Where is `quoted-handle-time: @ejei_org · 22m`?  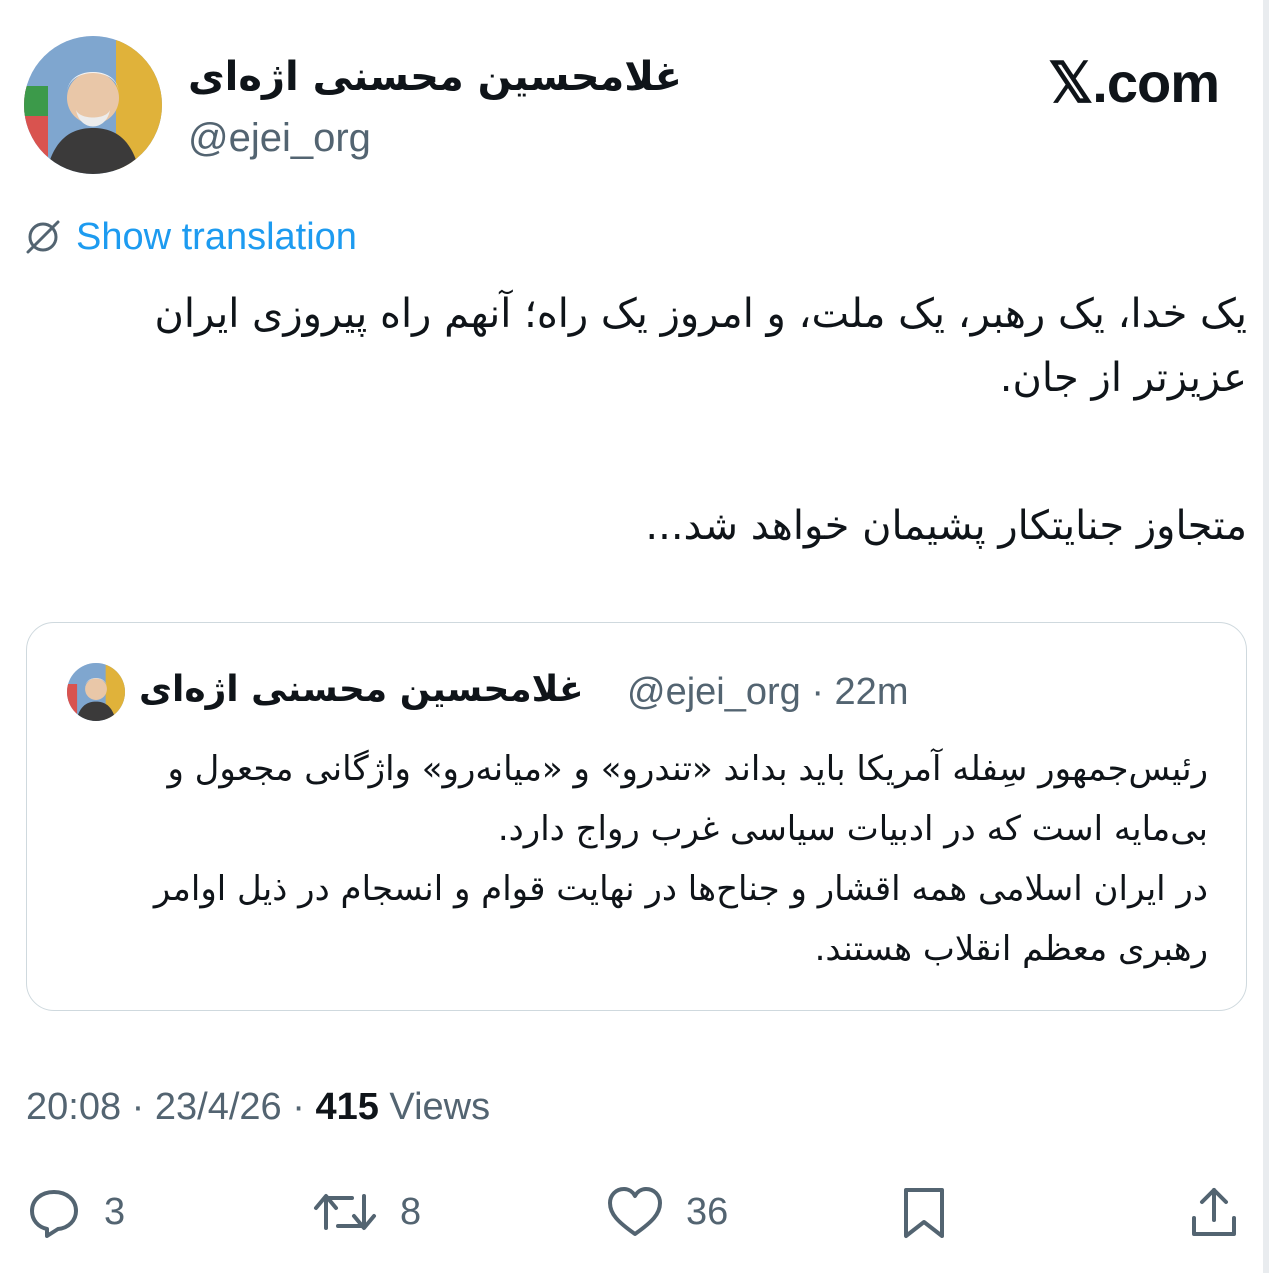 quoted-handle-time: @ejei_org · 22m is located at coordinates (768, 692).